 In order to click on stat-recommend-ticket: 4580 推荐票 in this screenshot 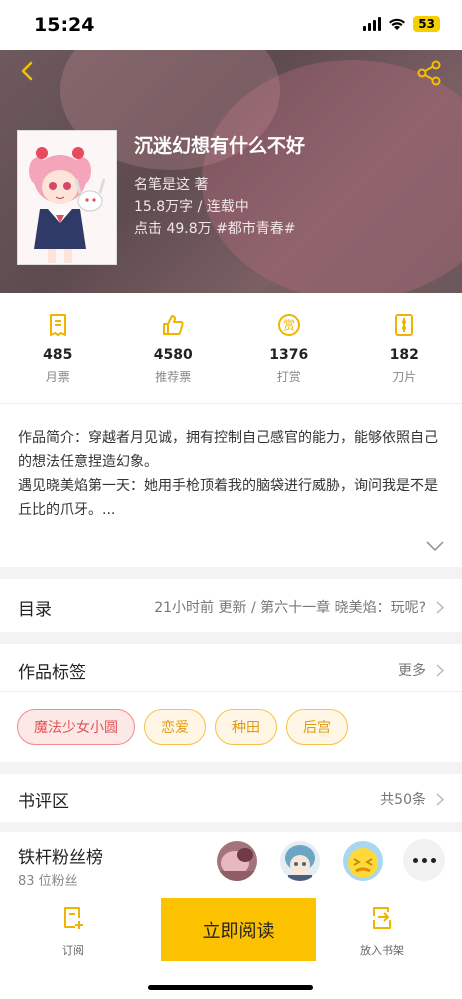, I will do `click(174, 348)`.